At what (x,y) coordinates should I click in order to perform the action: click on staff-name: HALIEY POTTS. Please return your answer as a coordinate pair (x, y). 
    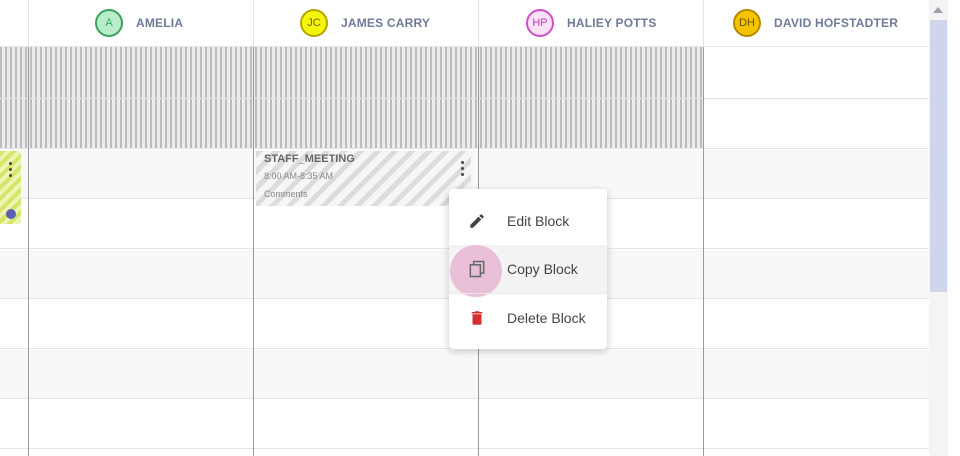
    Looking at the image, I should click on (612, 23).